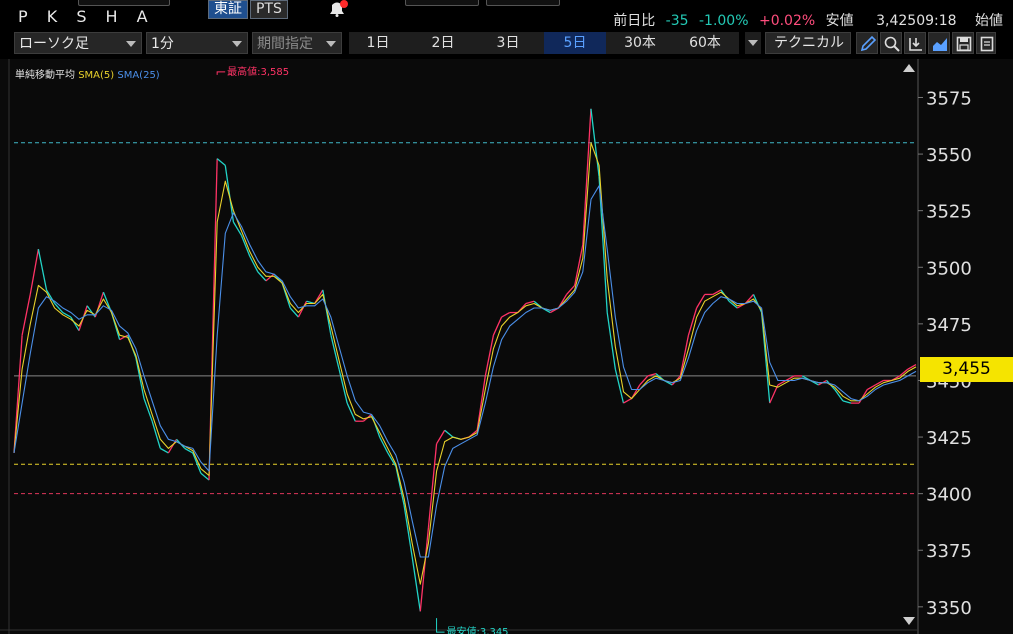  What do you see at coordinates (258, 71) in the screenshot?
I see `annotation-label-0: 最高値:3,585` at bounding box center [258, 71].